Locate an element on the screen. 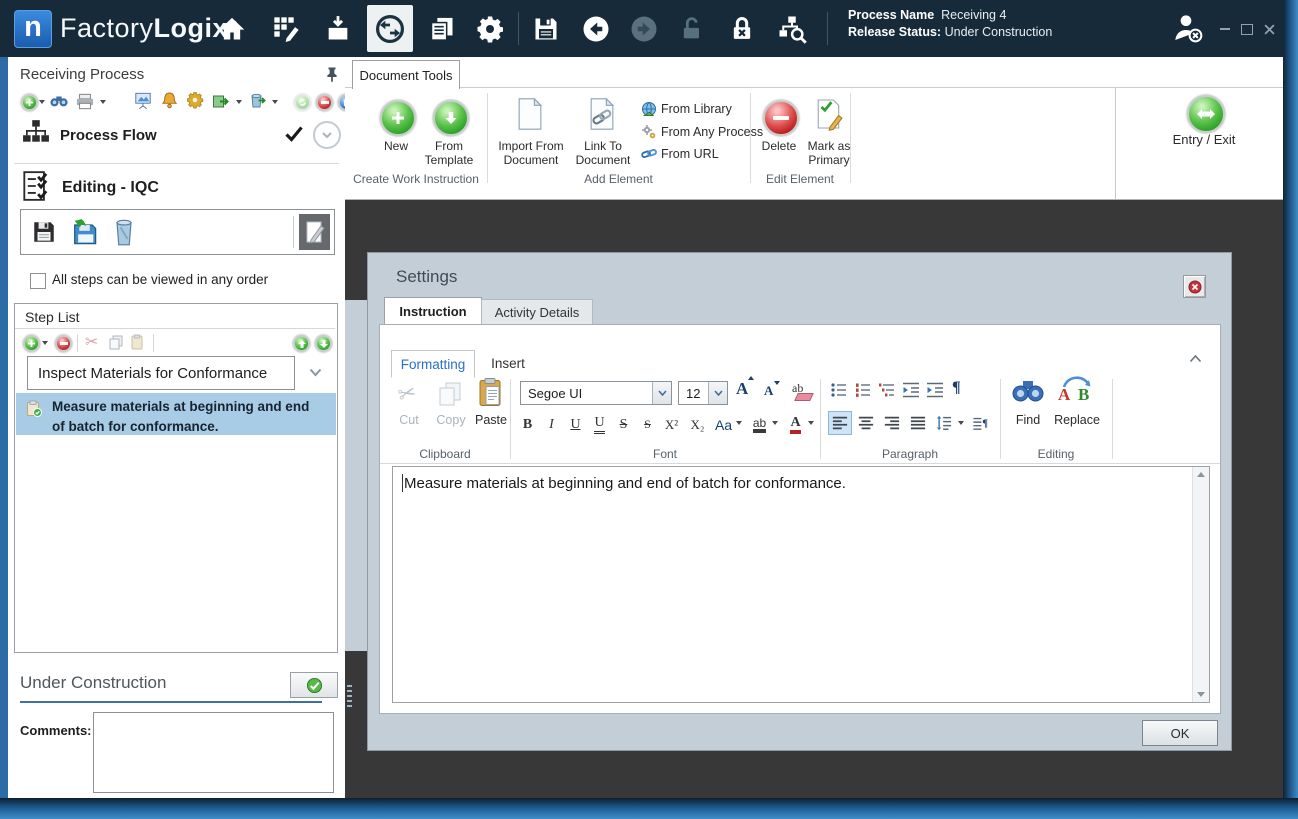 This screenshot has width=1298, height=819. font-color-caret is located at coordinates (811, 423).